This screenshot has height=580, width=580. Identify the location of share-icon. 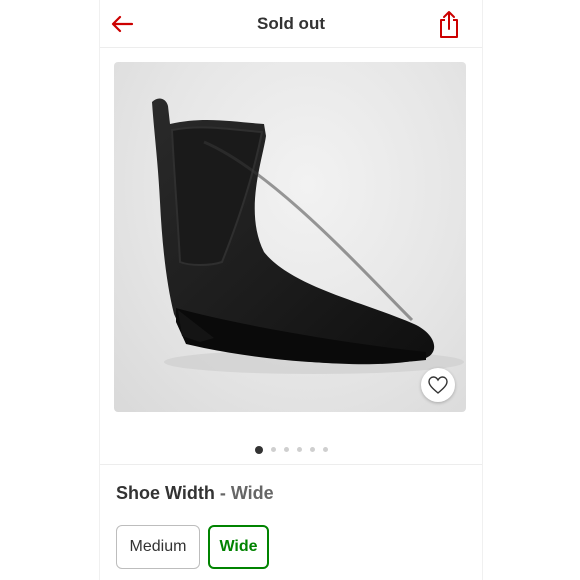
(449, 24).